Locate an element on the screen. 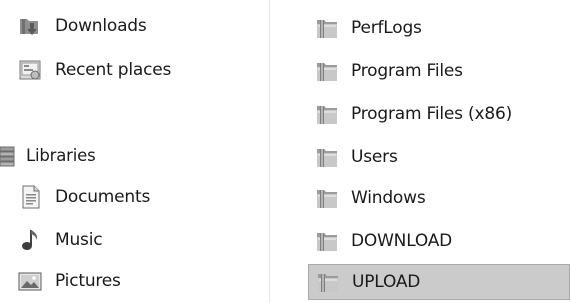 This screenshot has width=571, height=303. nav-item-label: Pictures is located at coordinates (88, 281).